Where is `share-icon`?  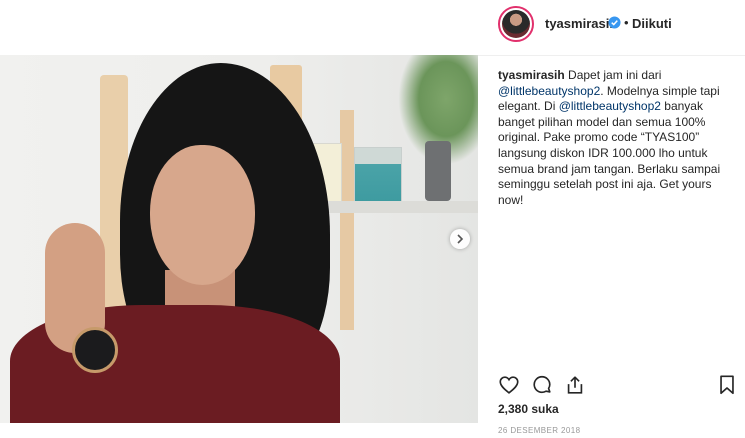
share-icon is located at coordinates (575, 385).